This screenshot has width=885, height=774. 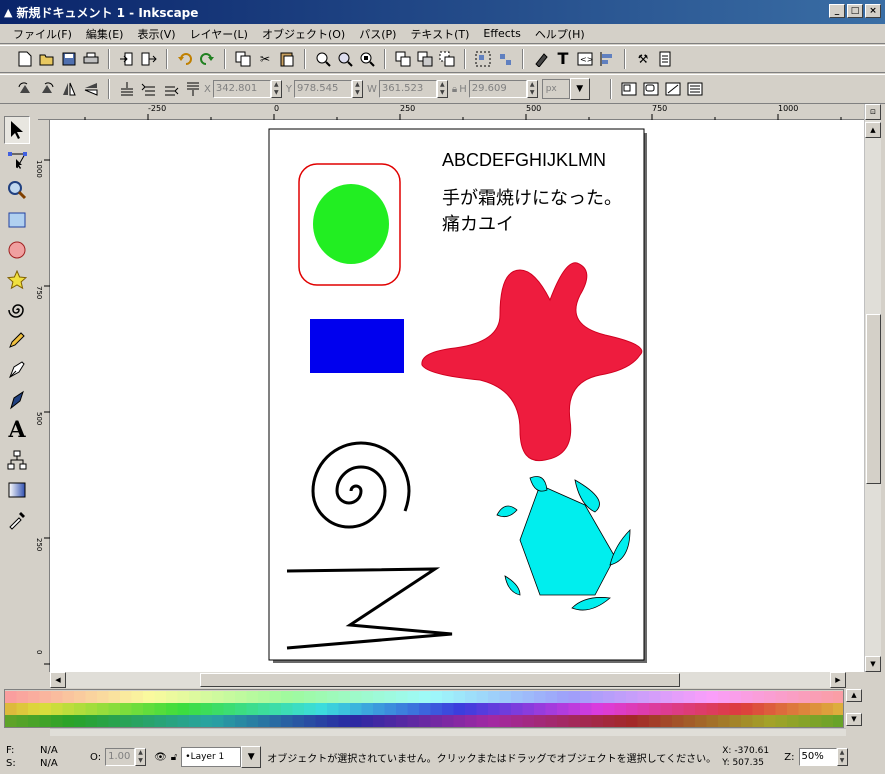 I want to click on spiral-tool, so click(x=17, y=310).